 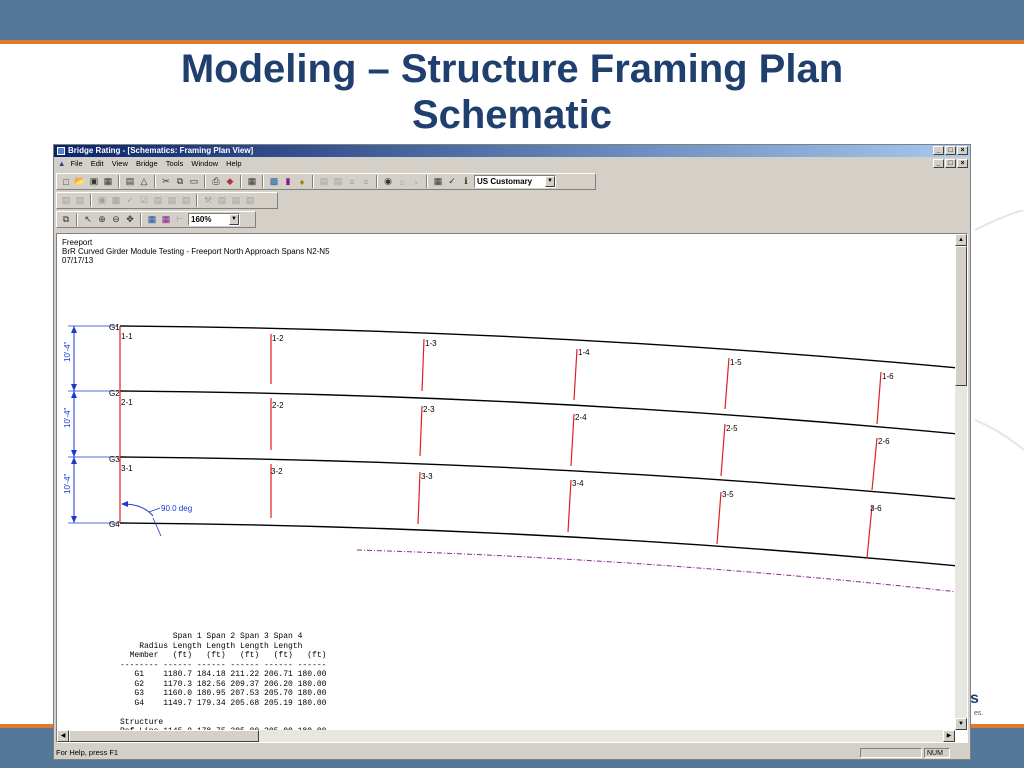 What do you see at coordinates (130, 220) in the screenshot?
I see `pan-icon: ✥` at bounding box center [130, 220].